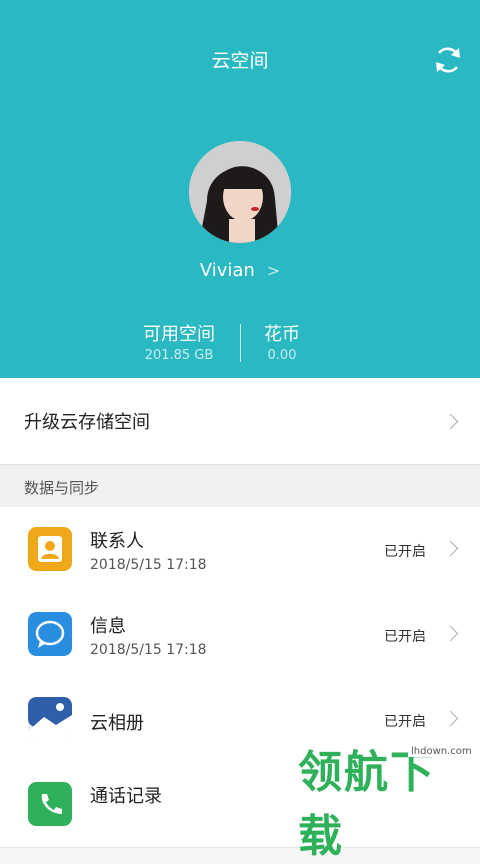 This screenshot has width=480, height=864. Describe the element at coordinates (240, 550) in the screenshot. I see `list-item-contacts: 联系人 2018/5/15 17:18 已开启` at that location.